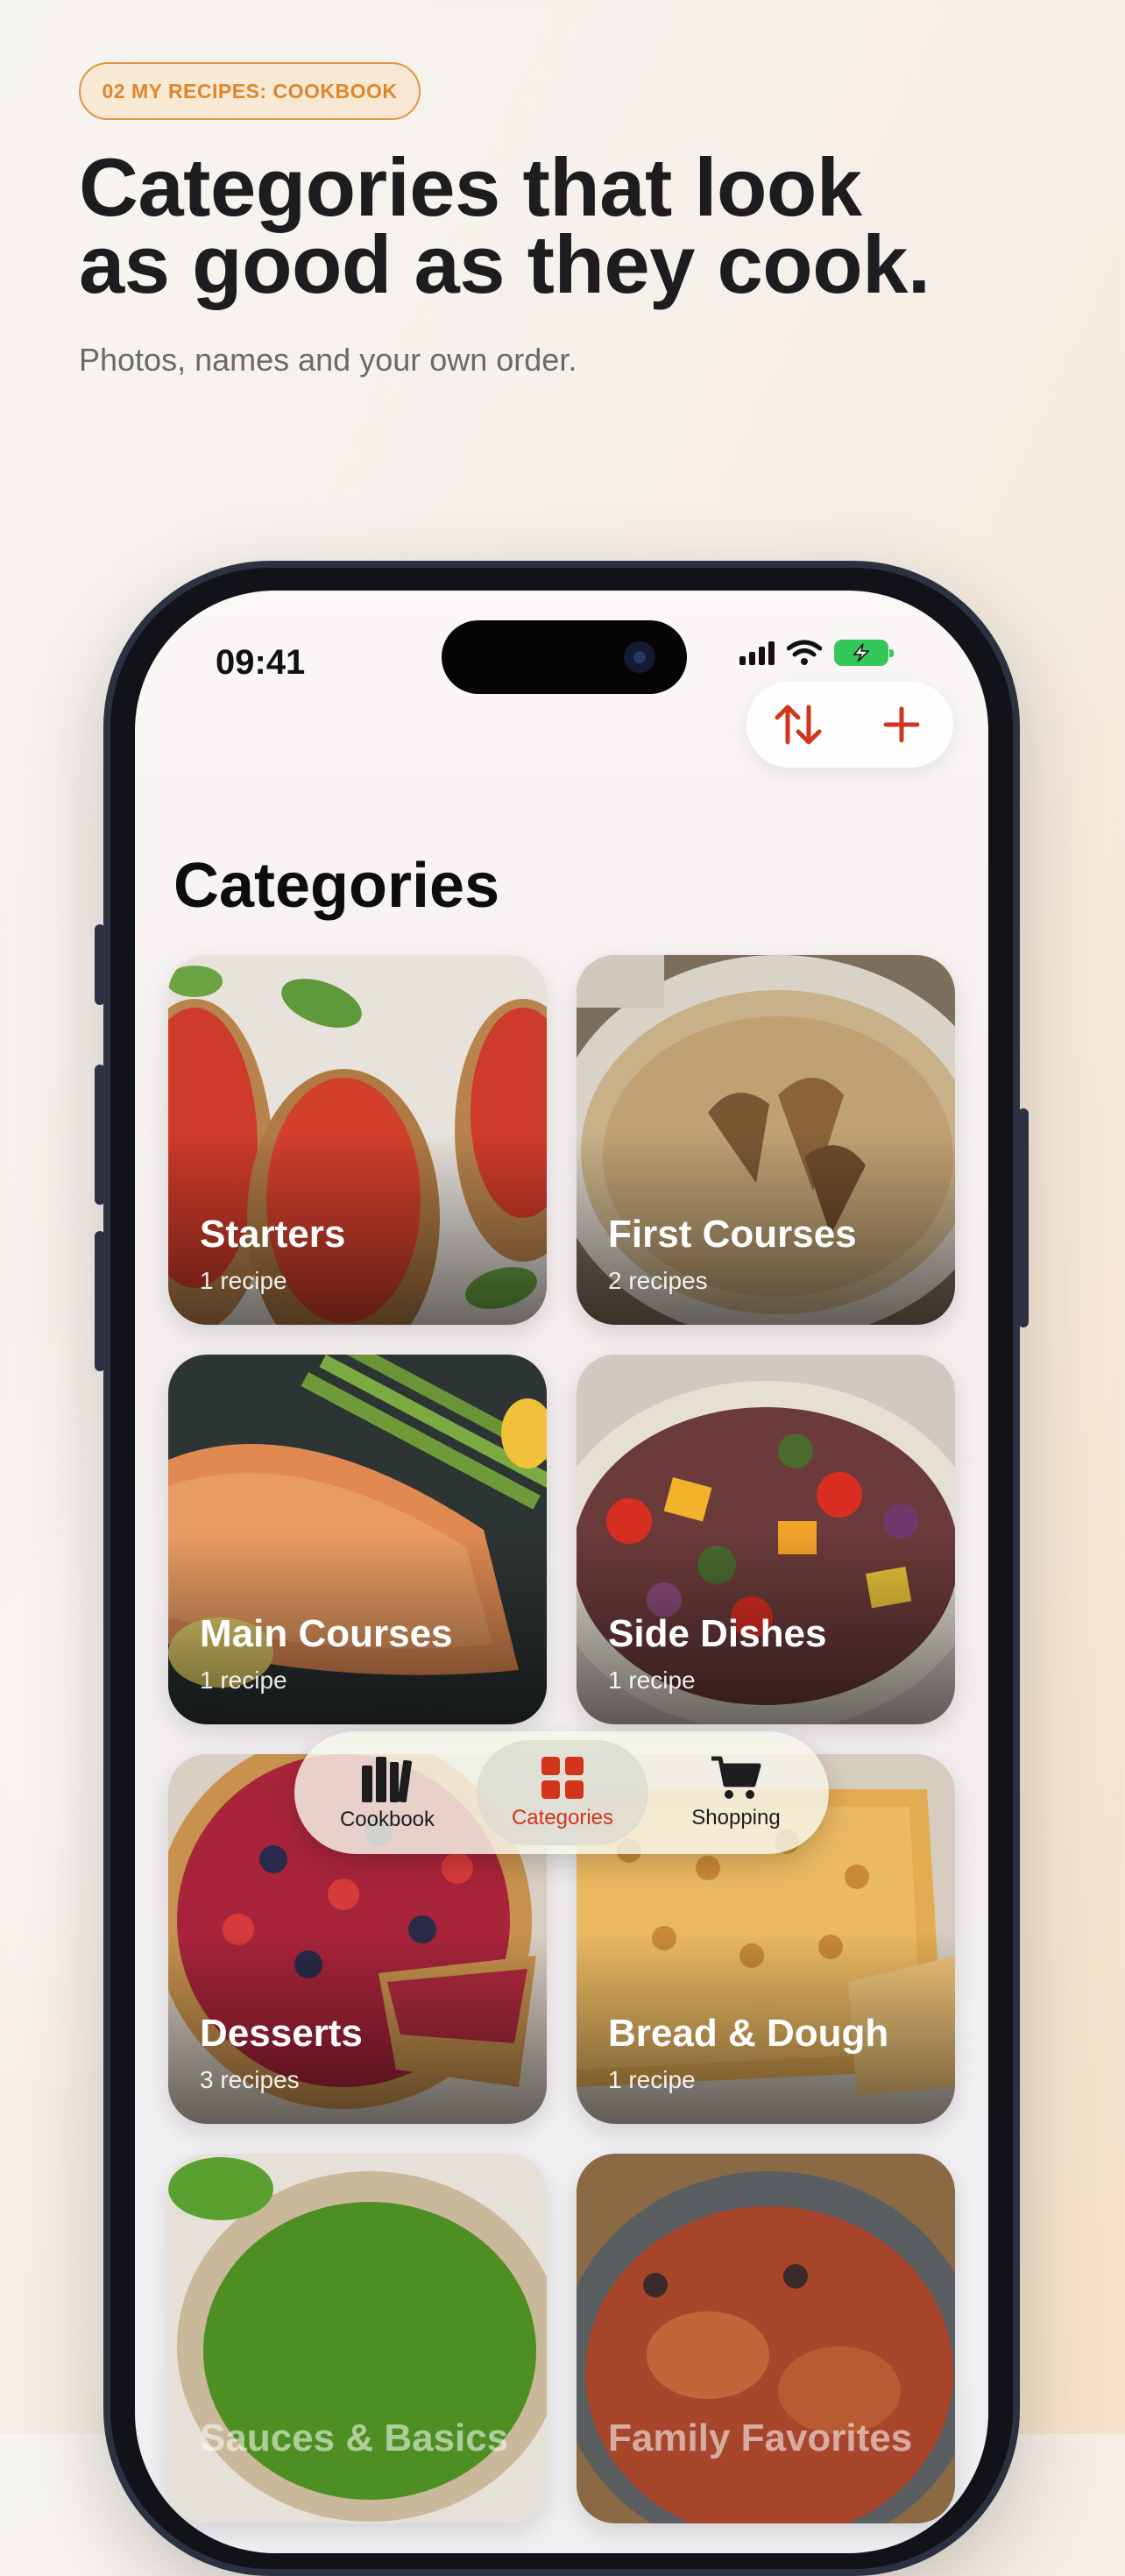 Image resolution: width=1125 pixels, height=2576 pixels. I want to click on tab-bar: Cookbook Categories Shopping, so click(561, 1792).